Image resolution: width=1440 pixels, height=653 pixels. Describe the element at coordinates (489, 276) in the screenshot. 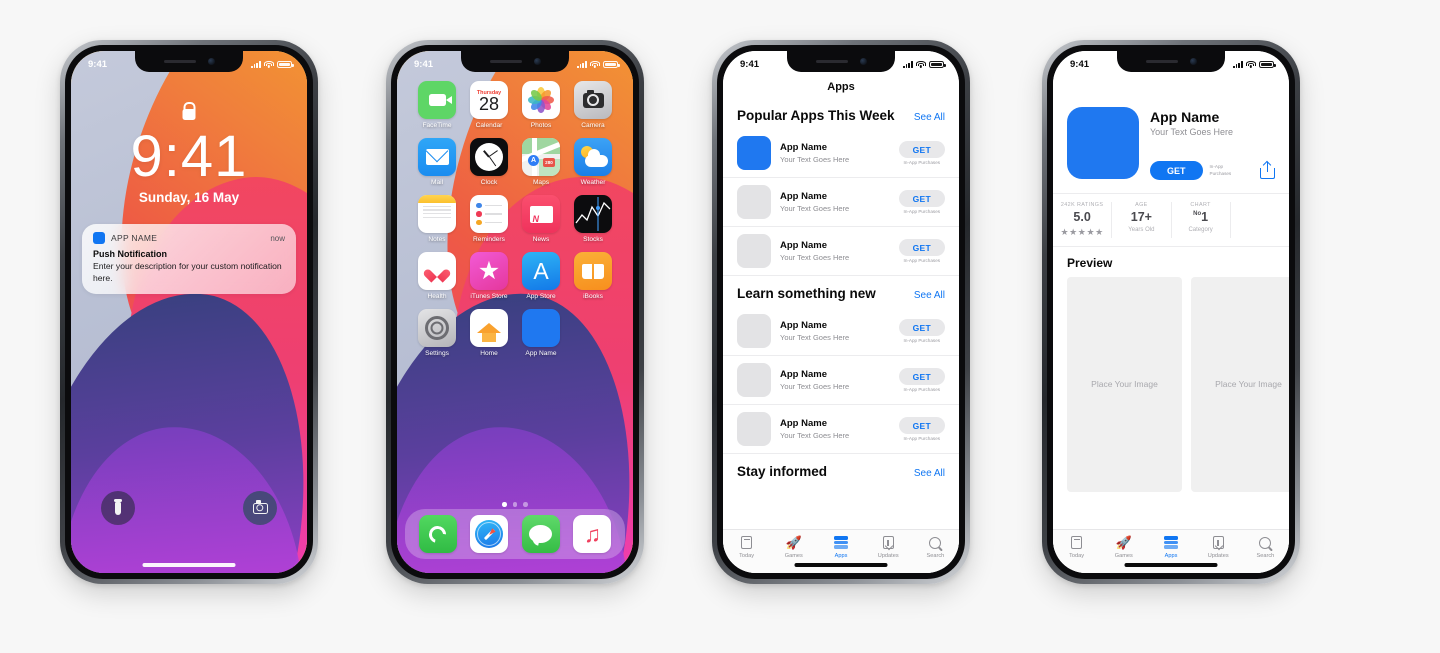

I see `app-icon-itunes-store: ★ iTunes Store` at that location.